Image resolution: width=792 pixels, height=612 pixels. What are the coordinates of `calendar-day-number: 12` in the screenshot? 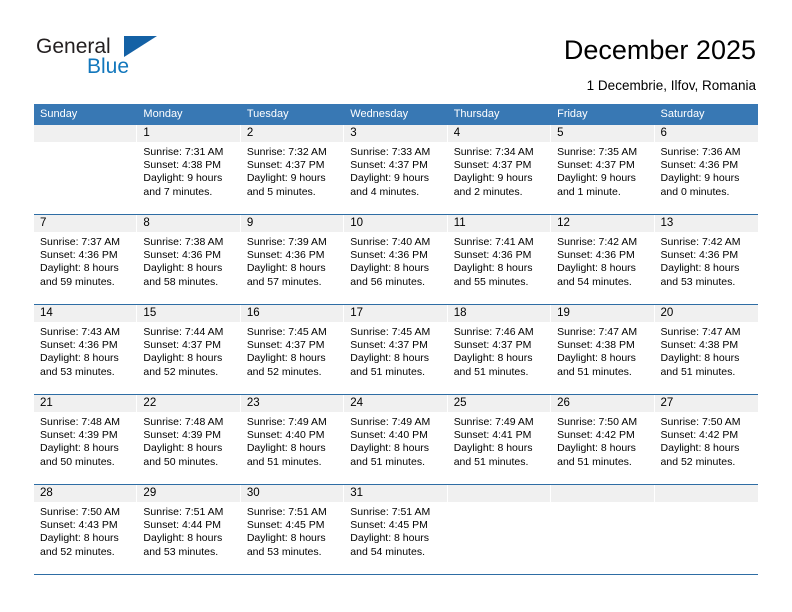 It's located at (603, 223).